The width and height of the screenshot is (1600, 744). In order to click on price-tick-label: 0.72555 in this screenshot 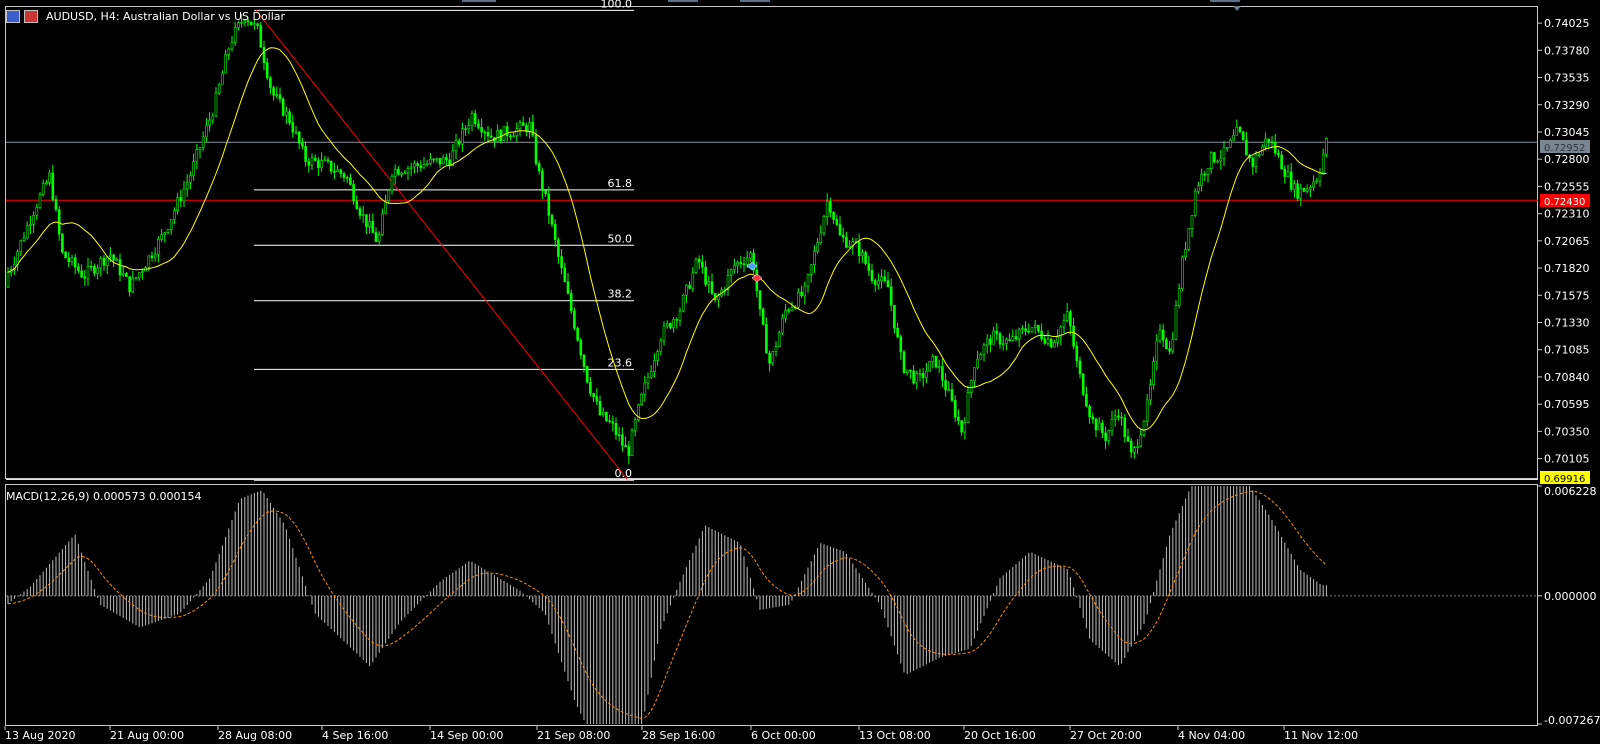, I will do `click(1567, 186)`.